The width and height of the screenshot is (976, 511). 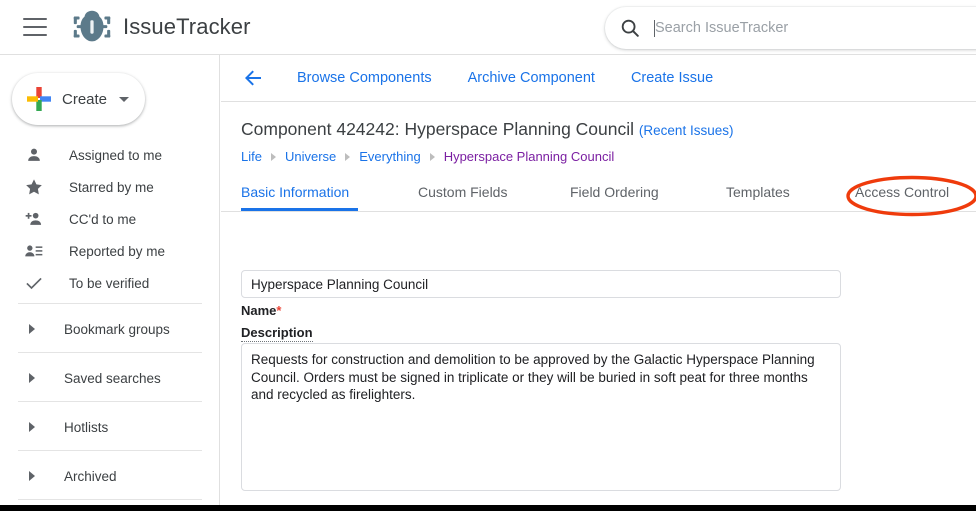 I want to click on tab-field-ordering: Field Ordering, so click(x=614, y=191).